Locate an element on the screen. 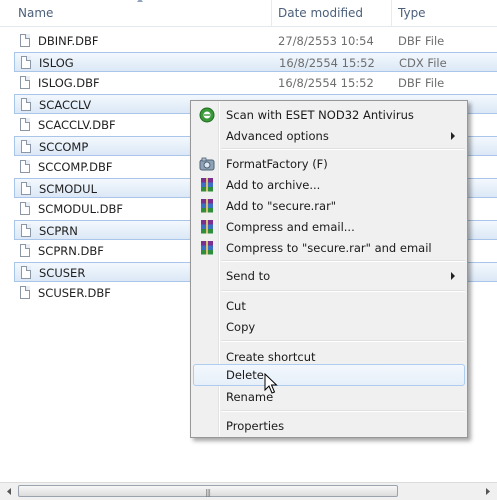 The image size is (497, 500). eset-icon is located at coordinates (207, 115).